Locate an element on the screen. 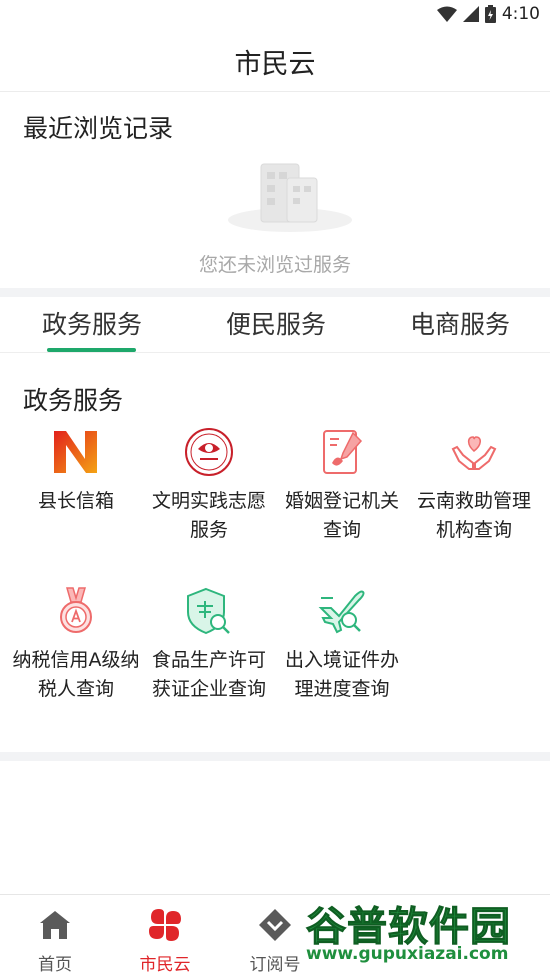 This screenshot has width=550, height=978. status-icons: 4:10 is located at coordinates (488, 14).